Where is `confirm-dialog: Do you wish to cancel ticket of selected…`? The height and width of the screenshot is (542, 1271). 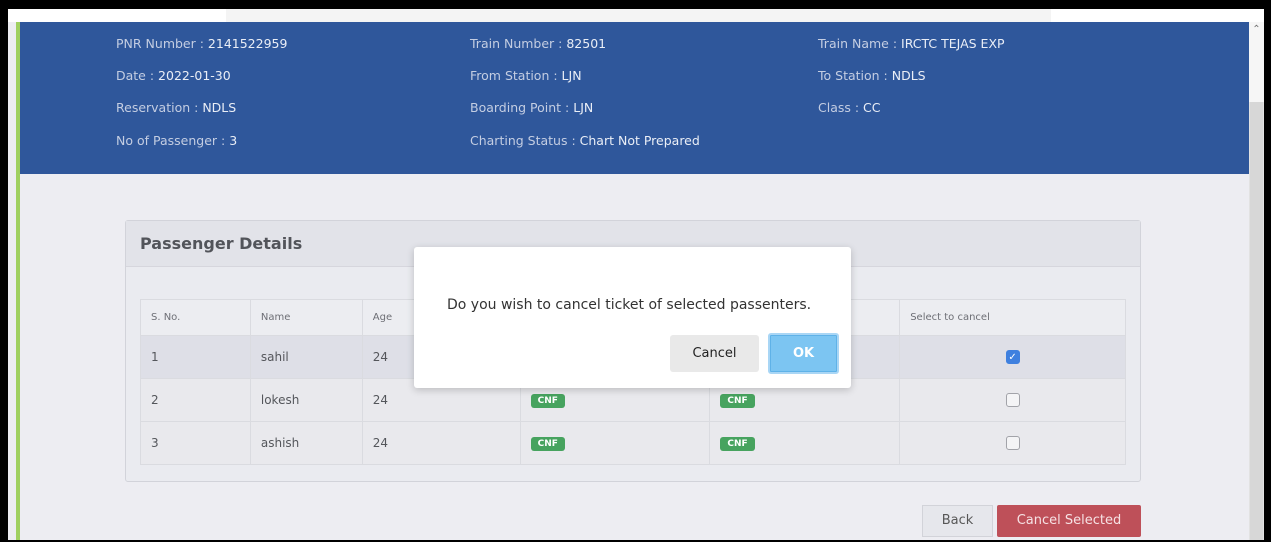
confirm-dialog: Do you wish to cancel ticket of selected… is located at coordinates (632, 317).